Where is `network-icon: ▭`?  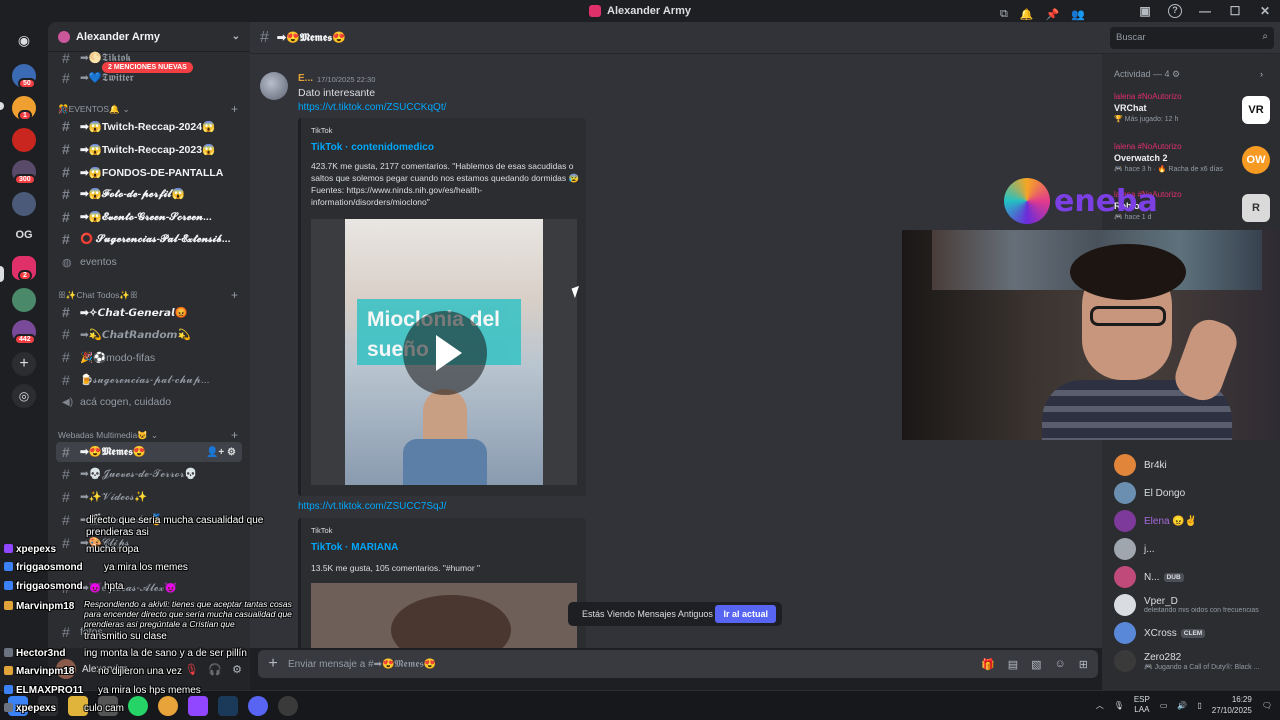
network-icon: ▭ is located at coordinates (1164, 705).